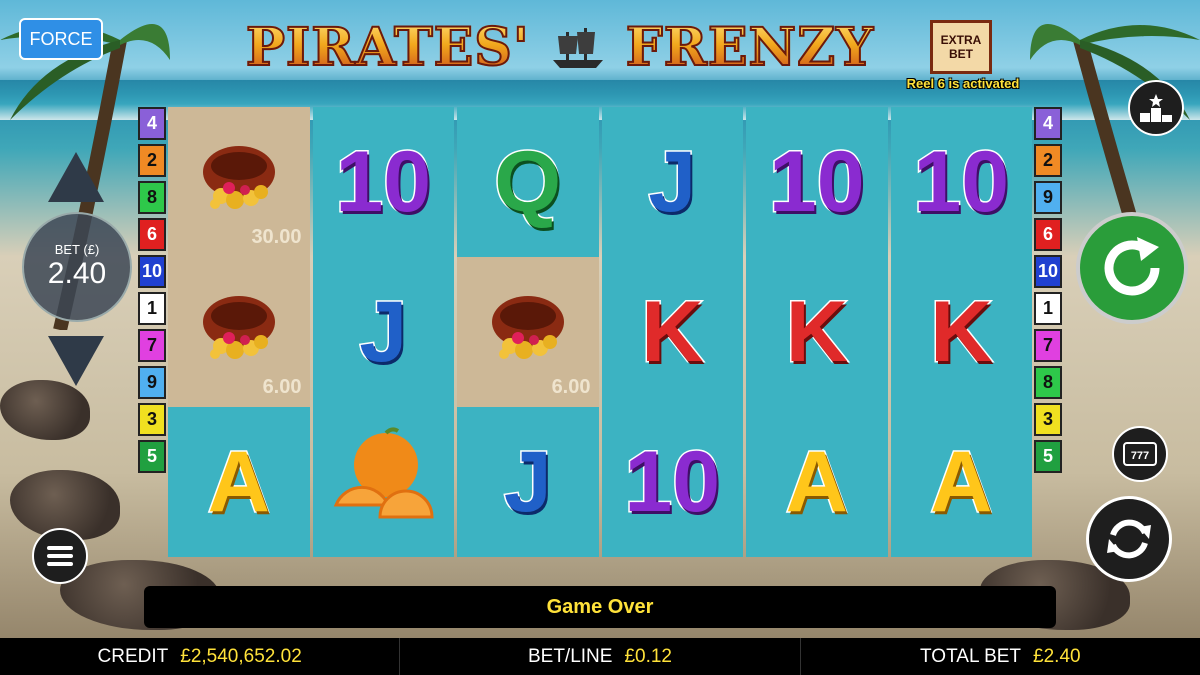  What do you see at coordinates (750, 47) in the screenshot?
I see `title-word-2: FRENZY` at bounding box center [750, 47].